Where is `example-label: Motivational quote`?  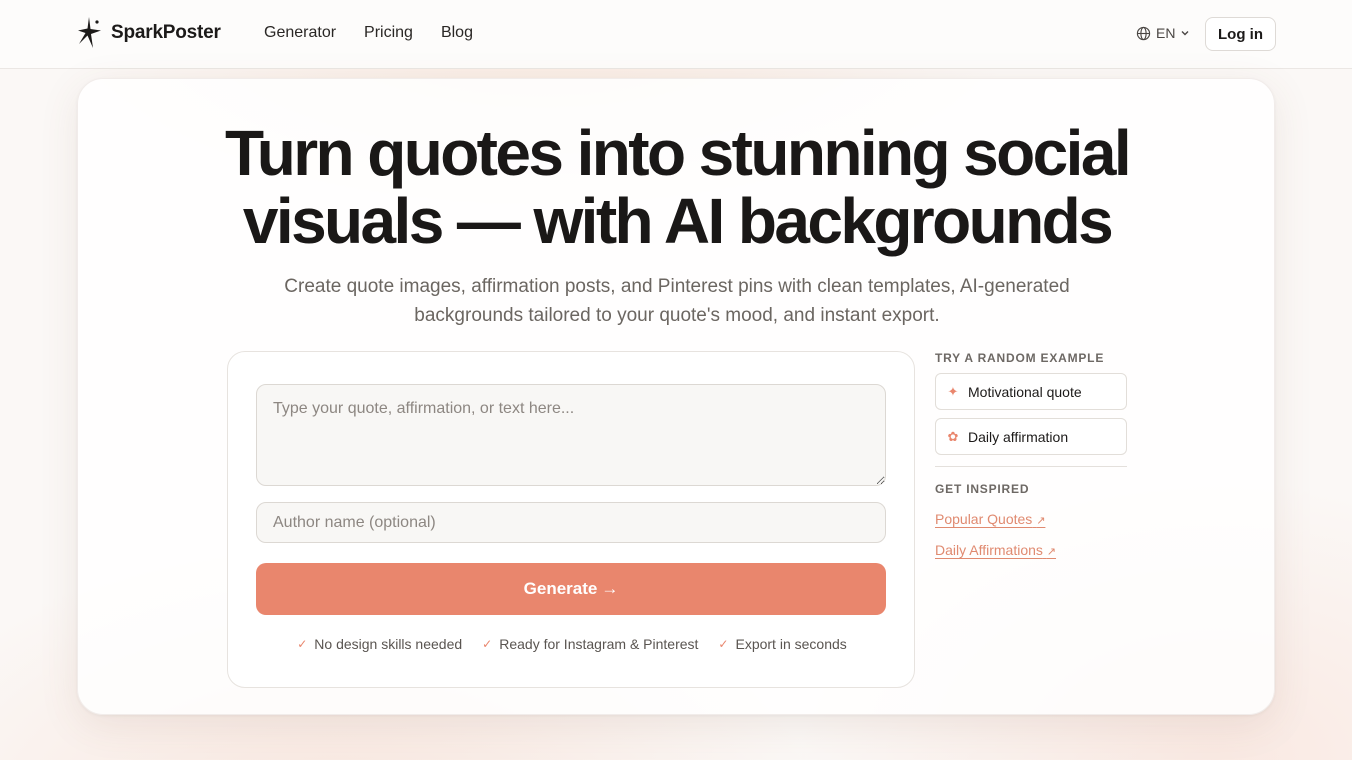
example-label: Motivational quote is located at coordinates (1025, 391).